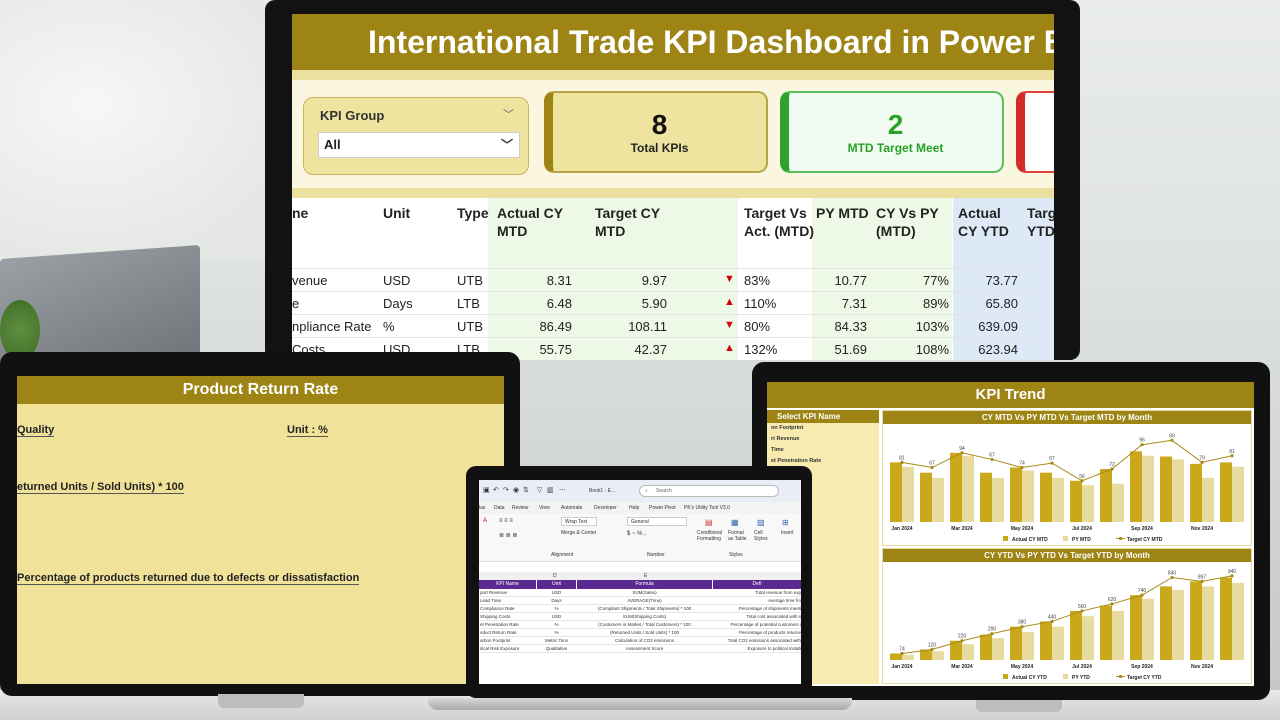 The height and width of the screenshot is (720, 1280). I want to click on align-icons: ≡ ≡ ≡, so click(506, 521).